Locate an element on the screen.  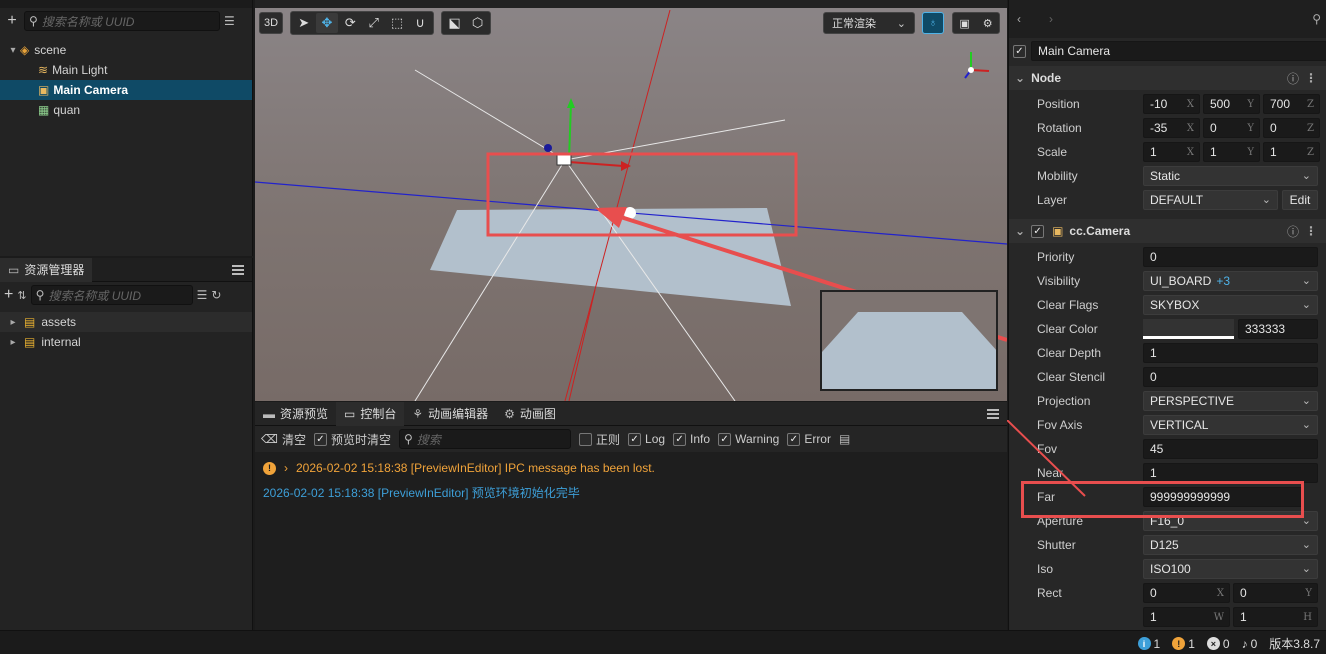
info-filter-checkbox: ✓ Info is located at coordinates (691, 439).